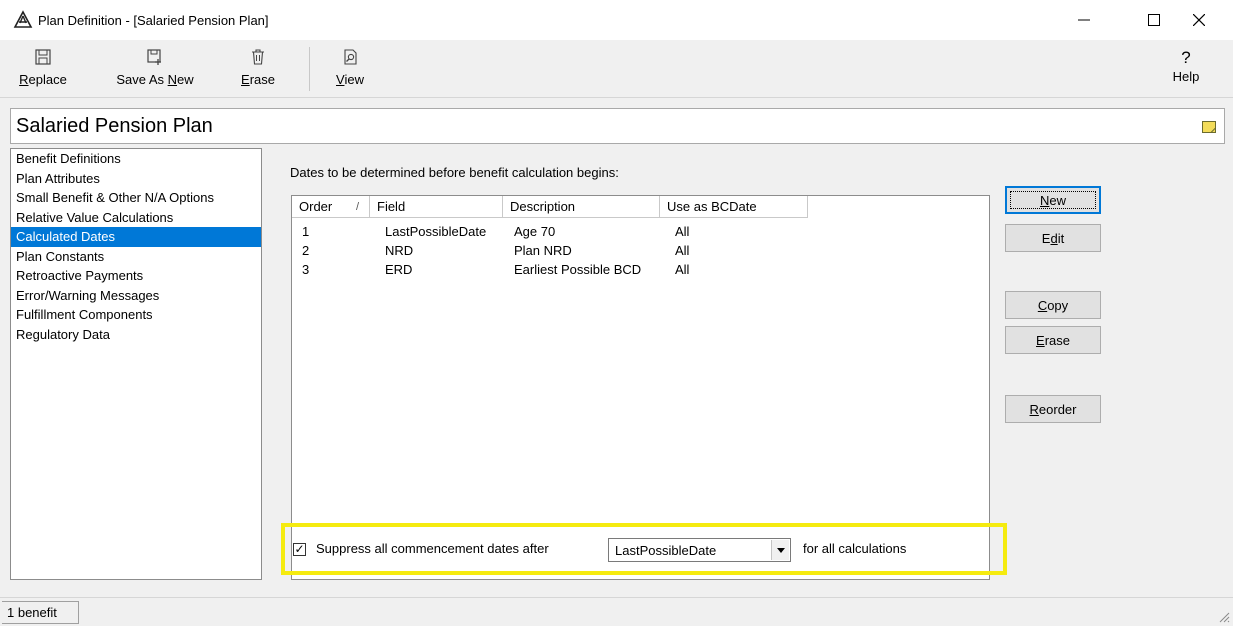 This screenshot has height=626, width=1233. I want to click on save-as-new-label: Save As New, so click(155, 79).